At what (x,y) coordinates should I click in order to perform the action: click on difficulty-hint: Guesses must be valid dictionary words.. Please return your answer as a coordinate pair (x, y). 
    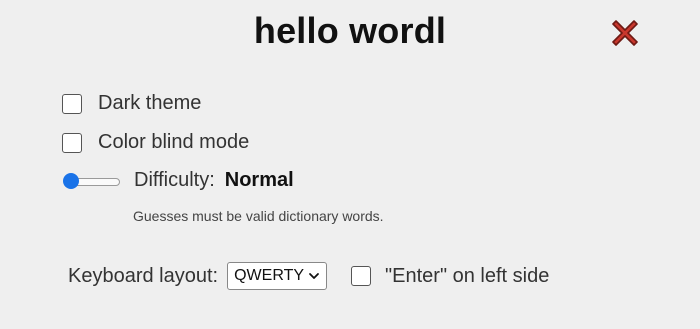
    Looking at the image, I should click on (258, 216).